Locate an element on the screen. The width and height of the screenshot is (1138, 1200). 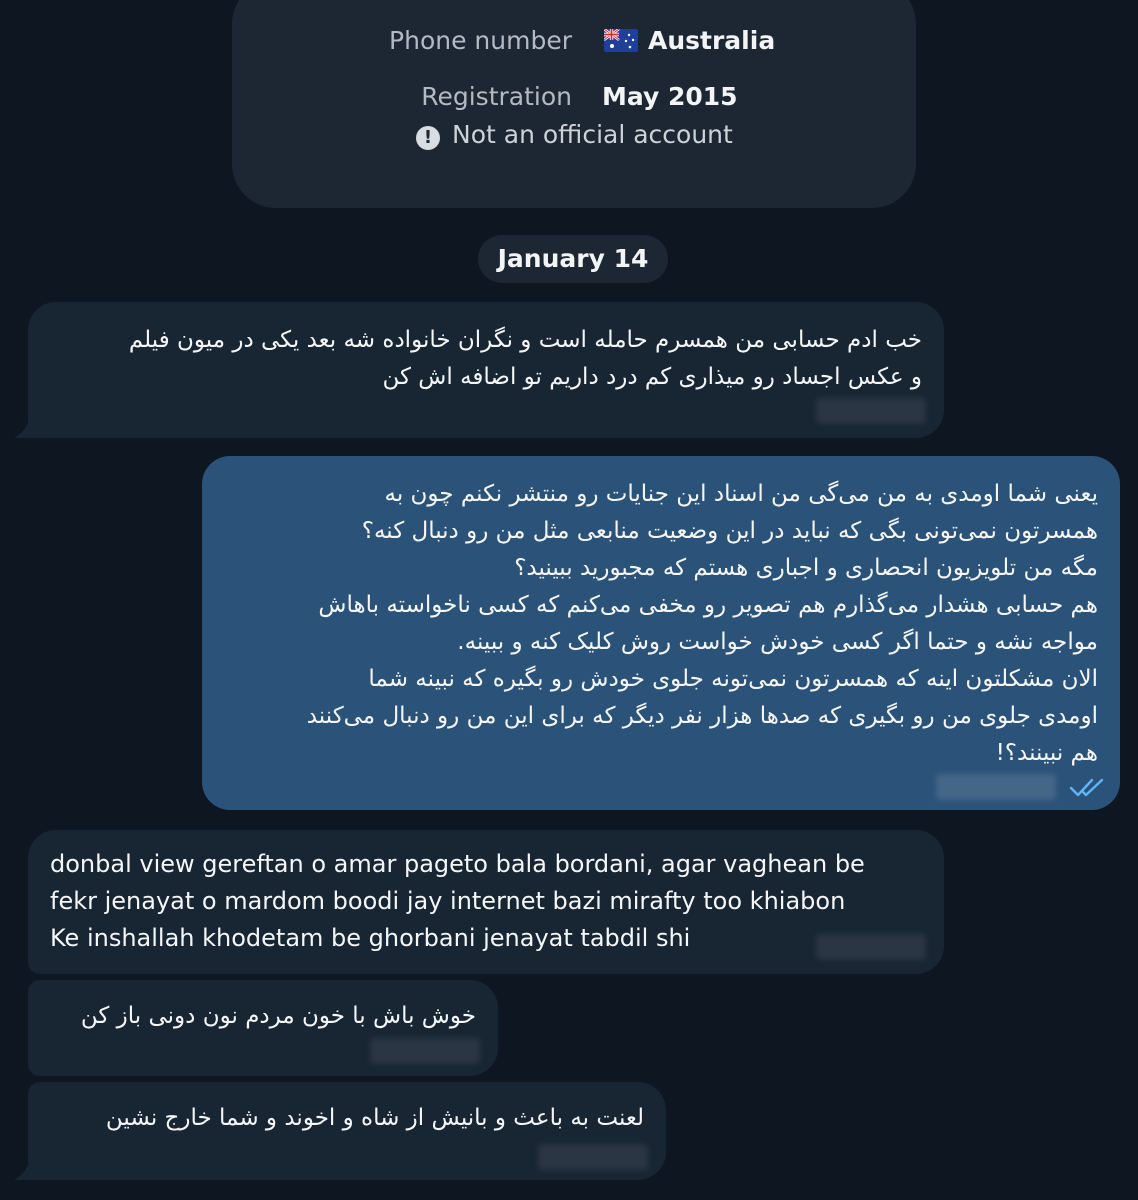
phone-number-value: Australia is located at coordinates (689, 40).